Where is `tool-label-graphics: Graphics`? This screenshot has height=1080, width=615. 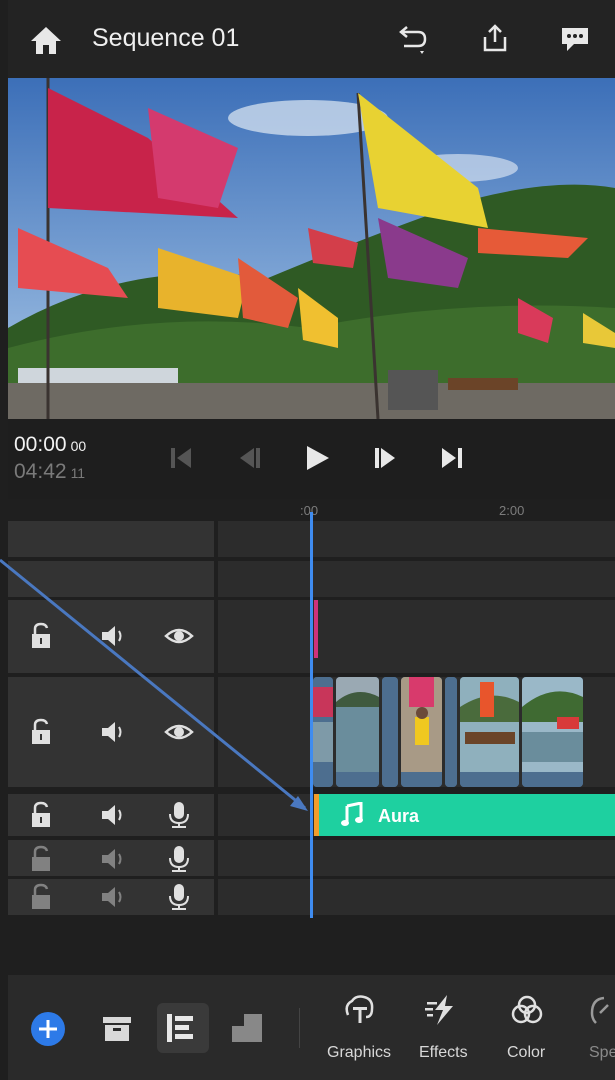 tool-label-graphics: Graphics is located at coordinates (359, 1053).